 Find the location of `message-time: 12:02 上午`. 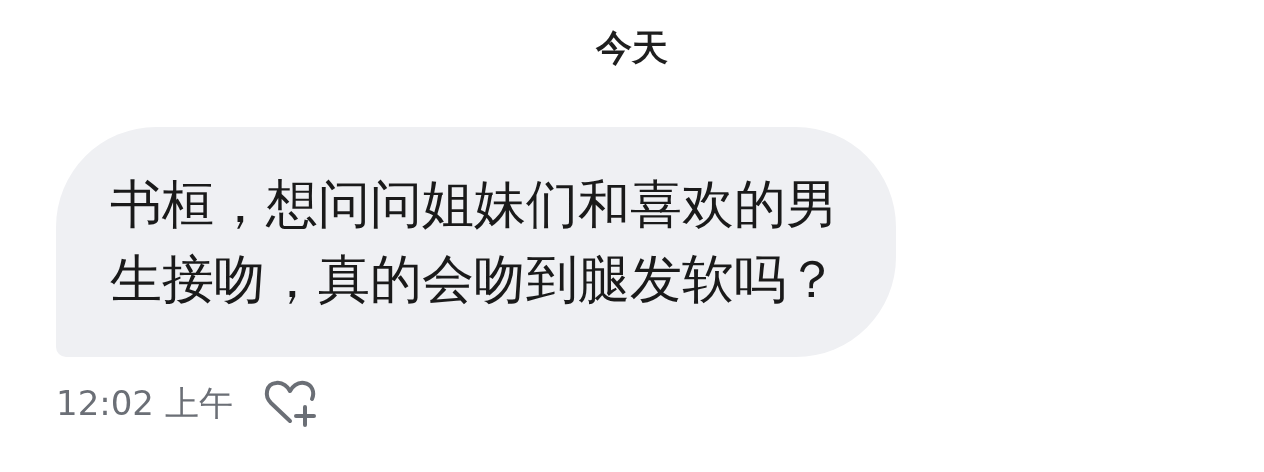

message-time: 12:02 上午 is located at coordinates (144, 403).